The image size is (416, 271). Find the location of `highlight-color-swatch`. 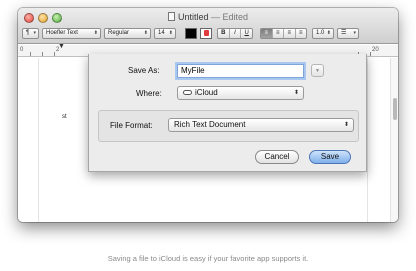

highlight-color-swatch is located at coordinates (206, 33).